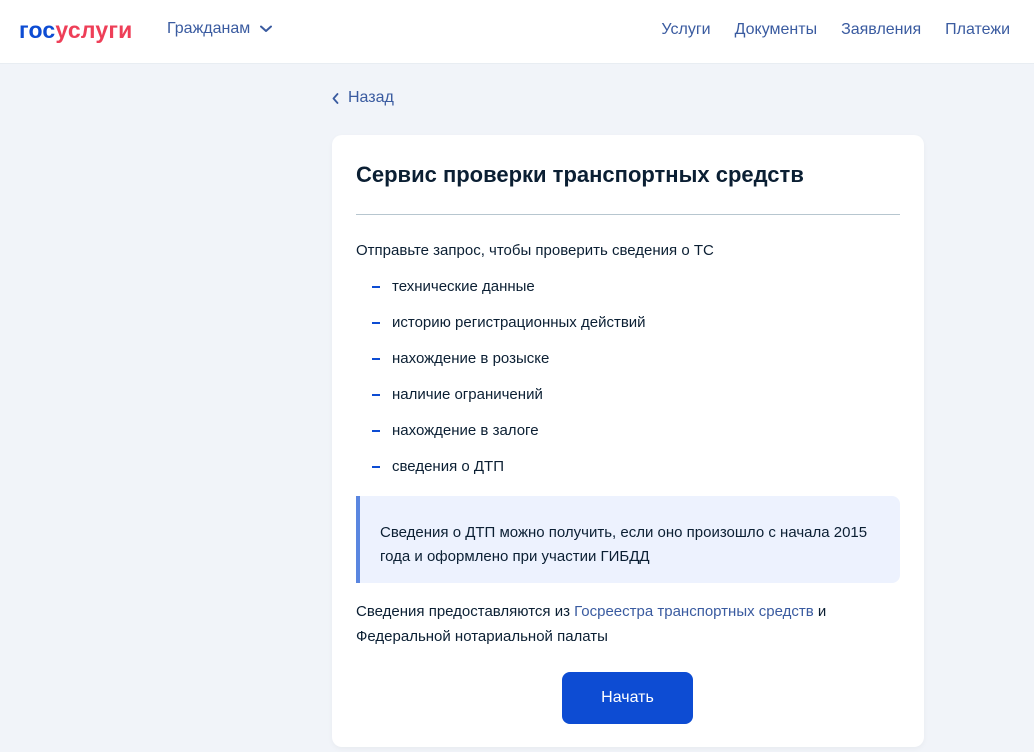 This screenshot has height=752, width=1034. Describe the element at coordinates (94, 30) in the screenshot. I see `logo-part-uslugi: услуги` at that location.